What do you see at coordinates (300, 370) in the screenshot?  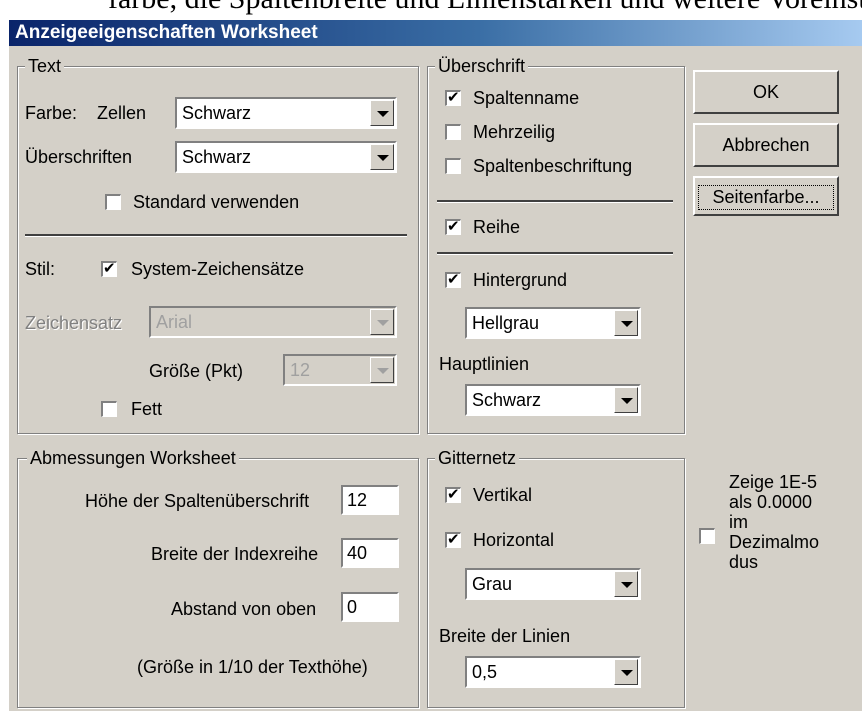 I see `groesse-value: 12` at bounding box center [300, 370].